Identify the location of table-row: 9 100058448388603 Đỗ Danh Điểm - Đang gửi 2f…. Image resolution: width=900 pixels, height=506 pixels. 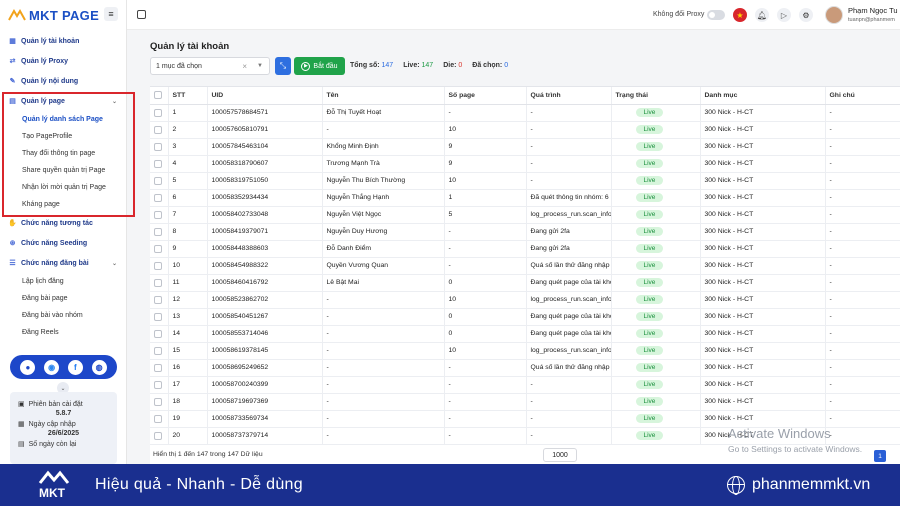
(525, 249).